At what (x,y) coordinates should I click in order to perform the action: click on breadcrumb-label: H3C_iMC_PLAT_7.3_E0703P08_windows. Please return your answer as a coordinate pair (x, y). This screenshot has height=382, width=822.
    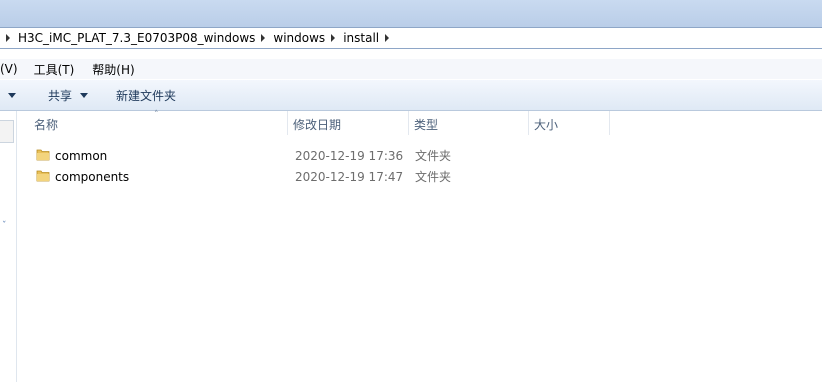
    Looking at the image, I should click on (136, 38).